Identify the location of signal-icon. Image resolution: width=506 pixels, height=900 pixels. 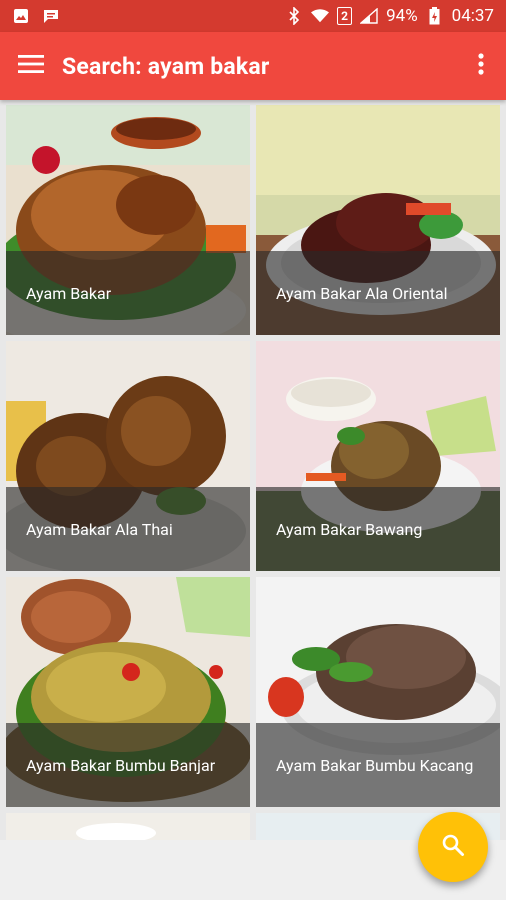
(369, 16).